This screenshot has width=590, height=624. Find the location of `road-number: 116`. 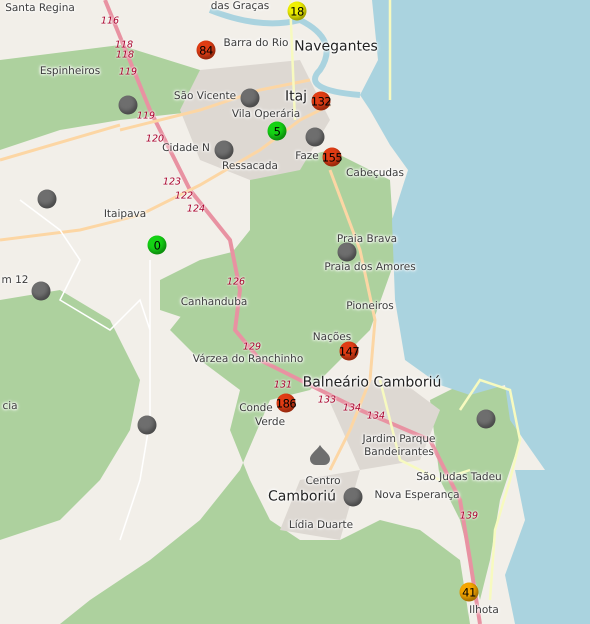

road-number: 116 is located at coordinates (110, 21).